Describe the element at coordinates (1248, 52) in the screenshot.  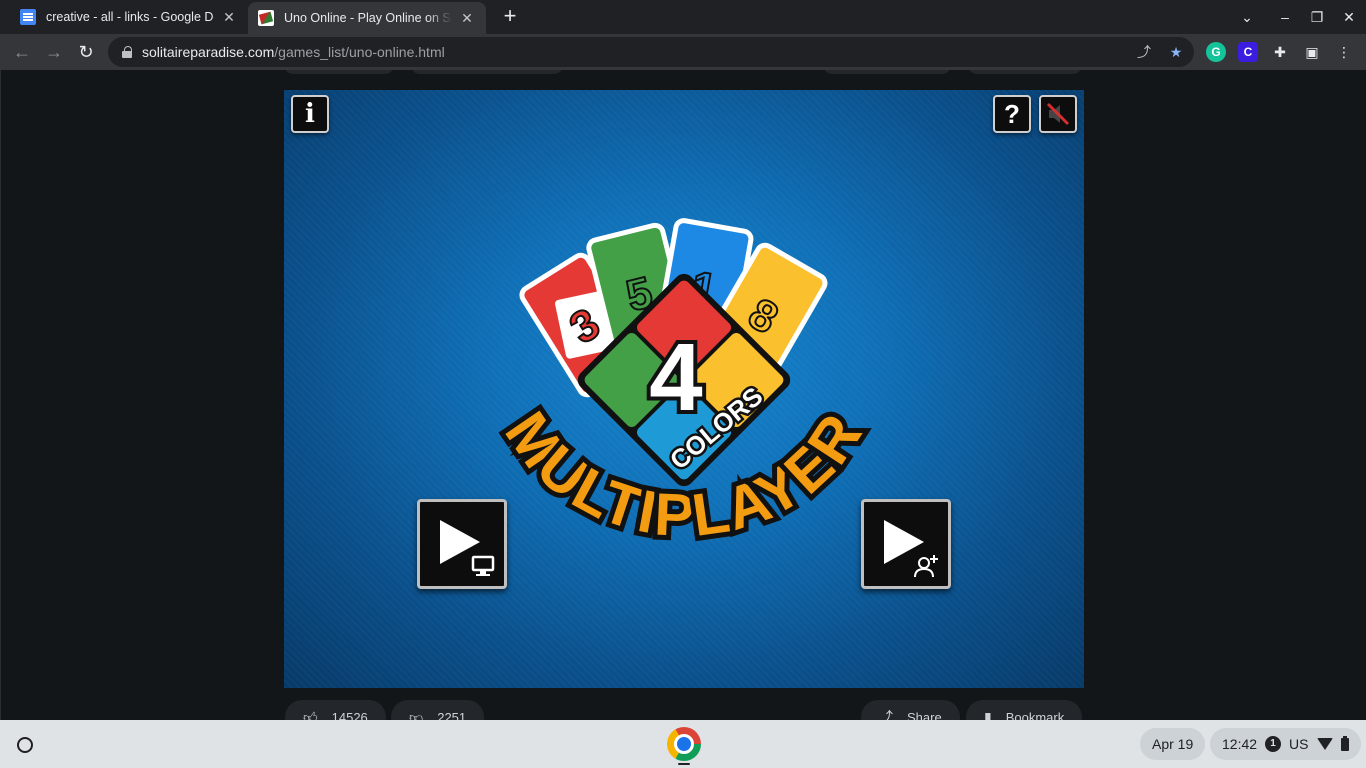
I see `extension-c-icon: C` at that location.